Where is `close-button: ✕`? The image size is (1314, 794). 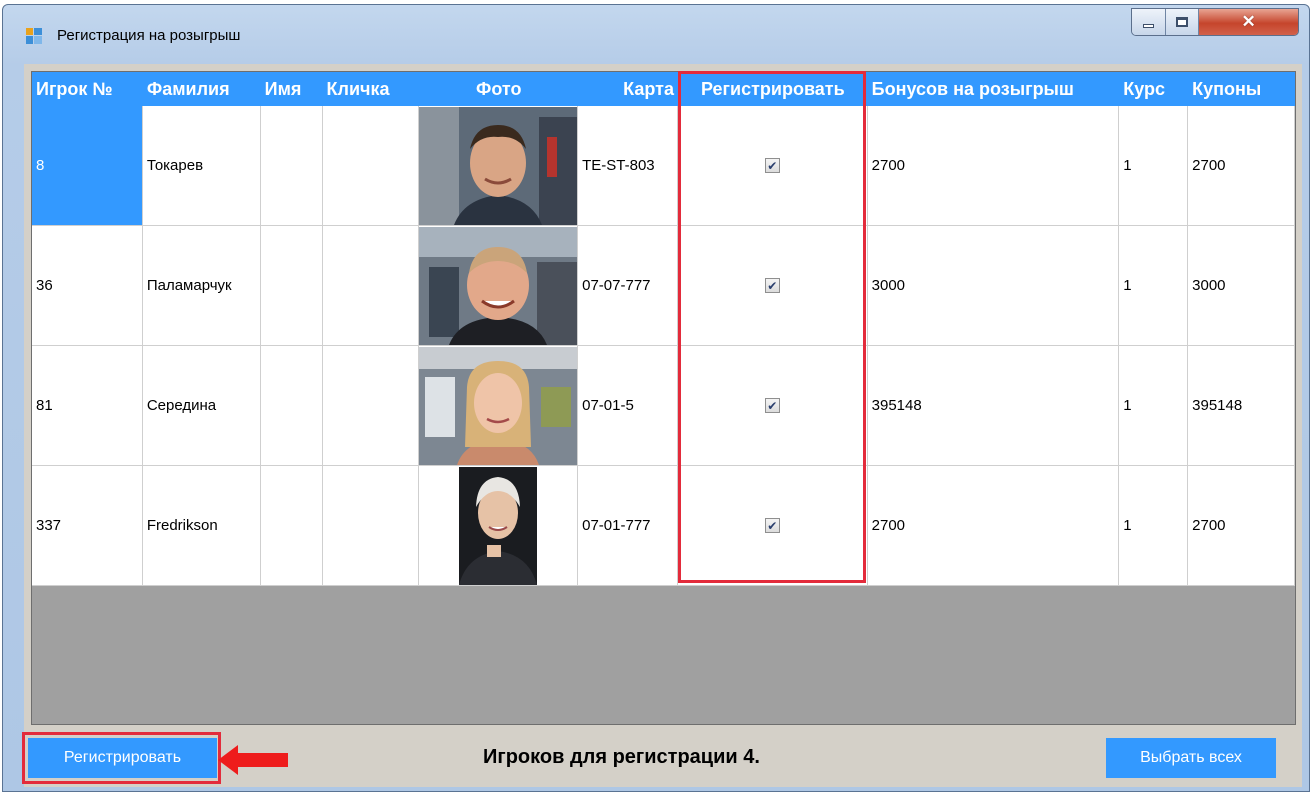 close-button: ✕ is located at coordinates (1248, 22).